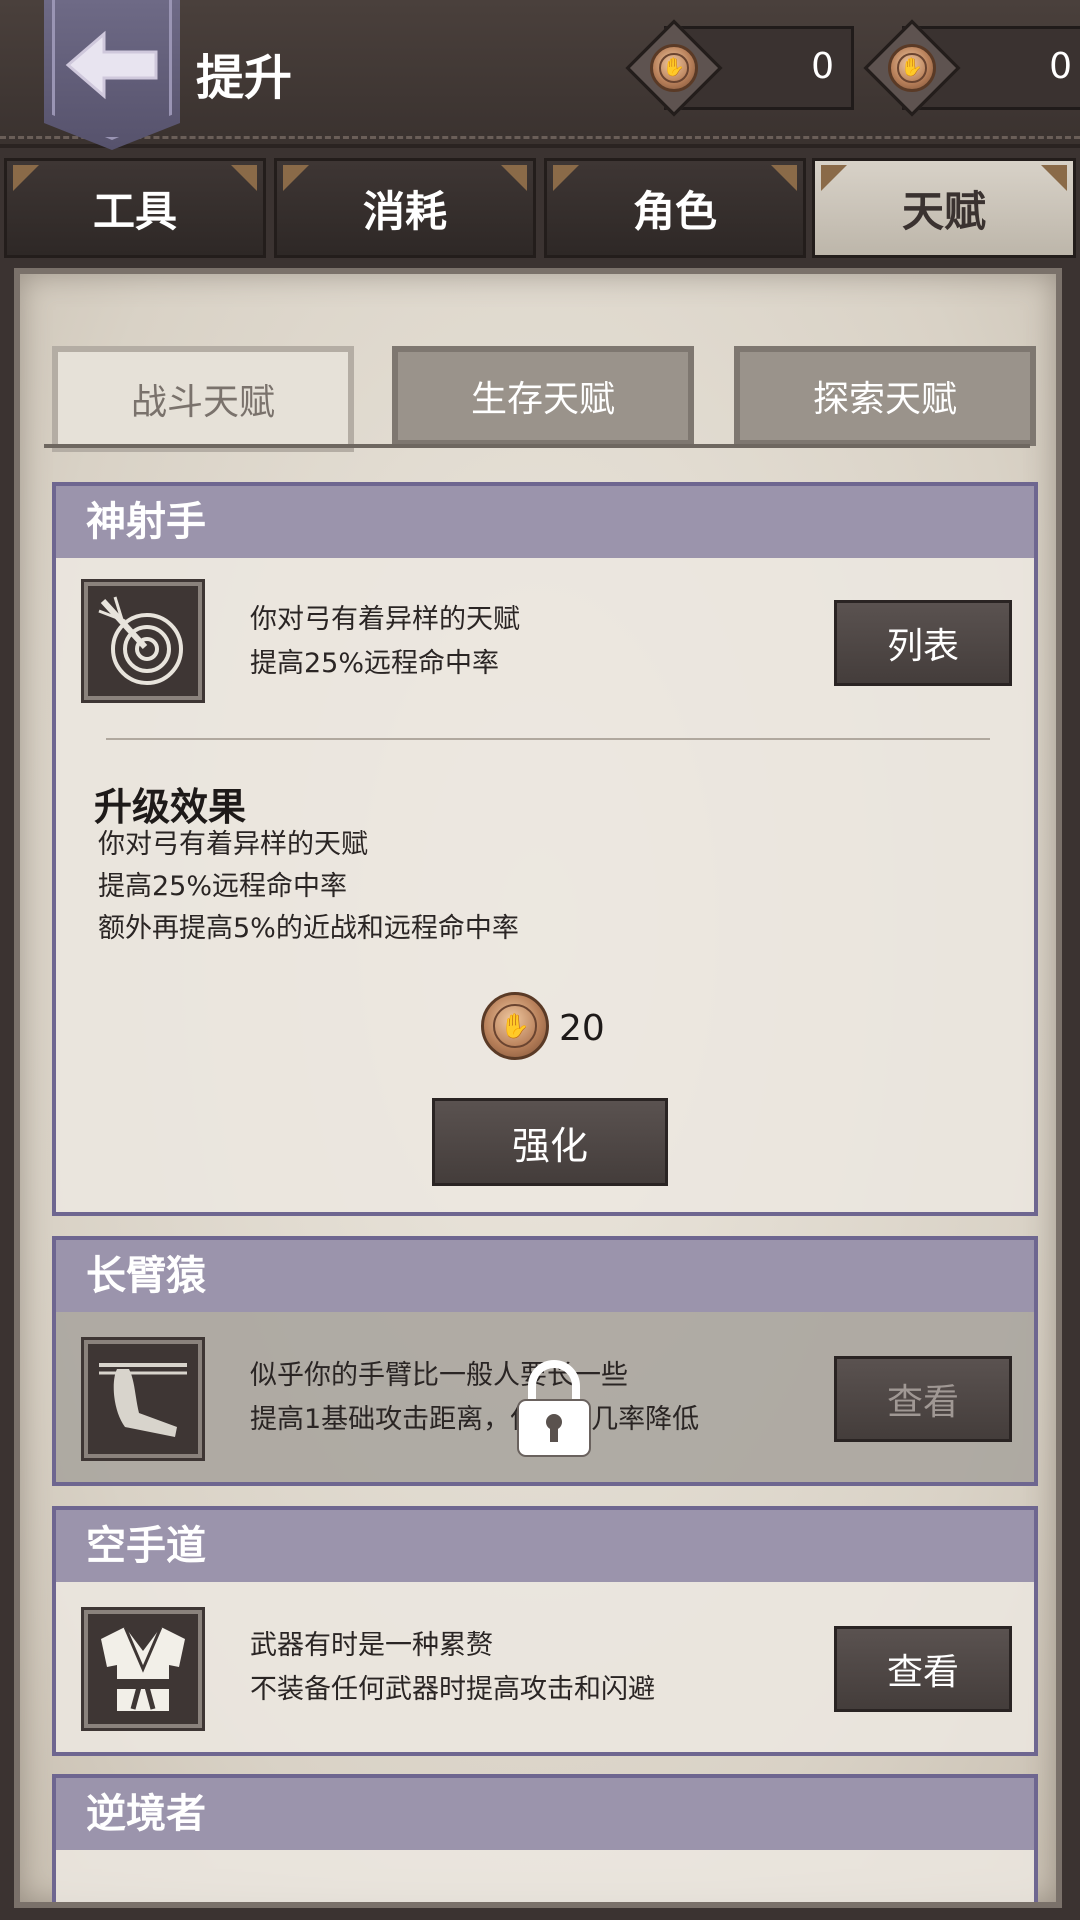  I want to click on cost-value: 20, so click(582, 1028).